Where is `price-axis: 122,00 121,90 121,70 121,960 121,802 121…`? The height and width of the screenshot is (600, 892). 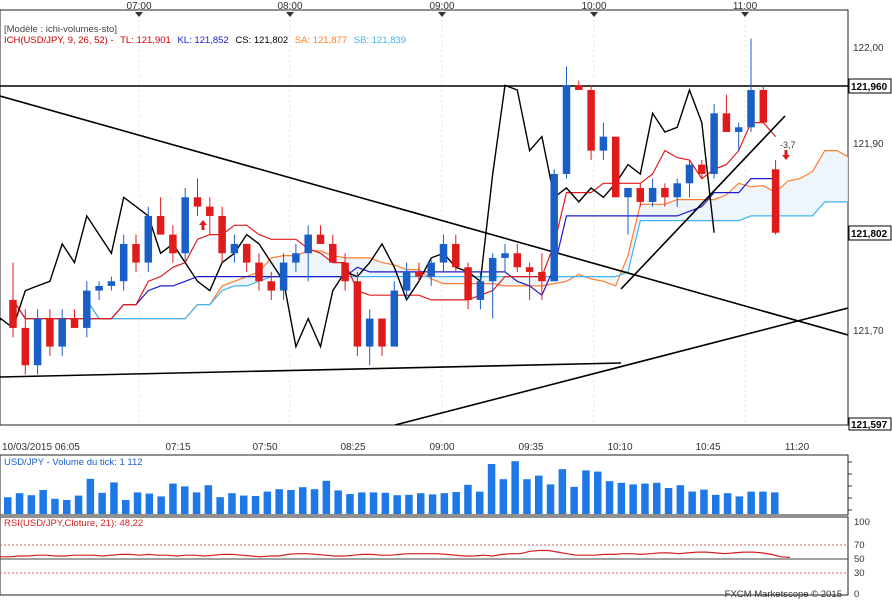
price-axis: 122,00 121,90 121,70 121,960 121,802 121… is located at coordinates (870, 237).